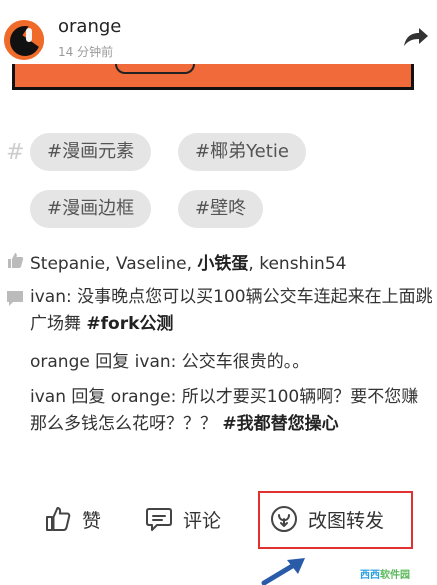 Image resolution: width=437 pixels, height=585 pixels. I want to click on watermark-suffix: 软件园, so click(395, 575).